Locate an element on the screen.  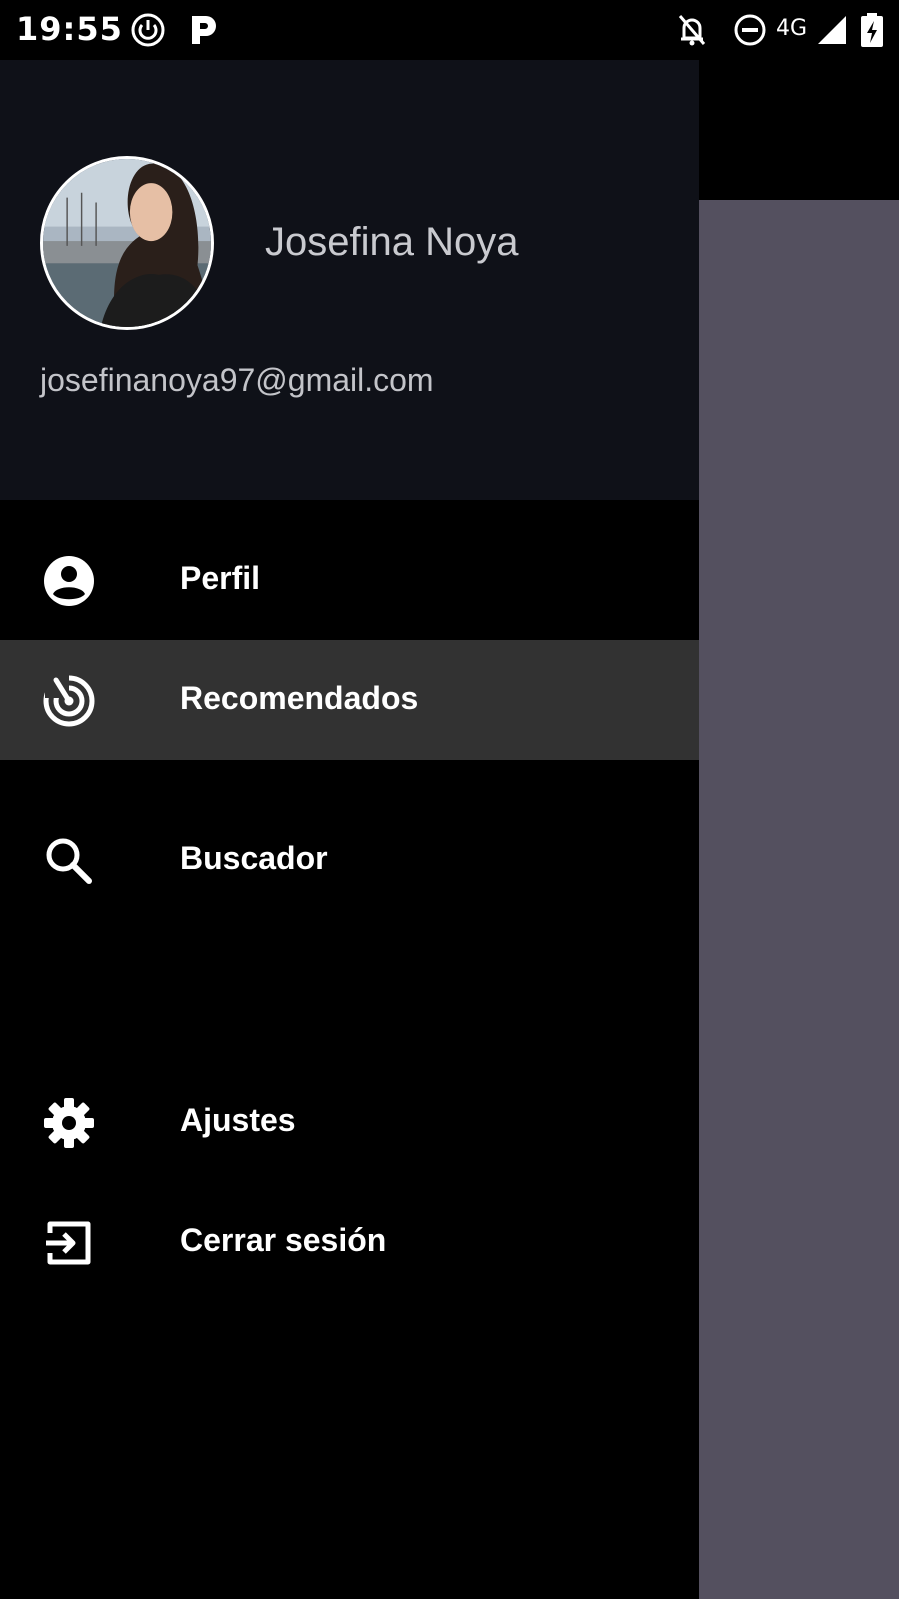
nav-item-ajustes: Ajustes is located at coordinates (349, 1122).